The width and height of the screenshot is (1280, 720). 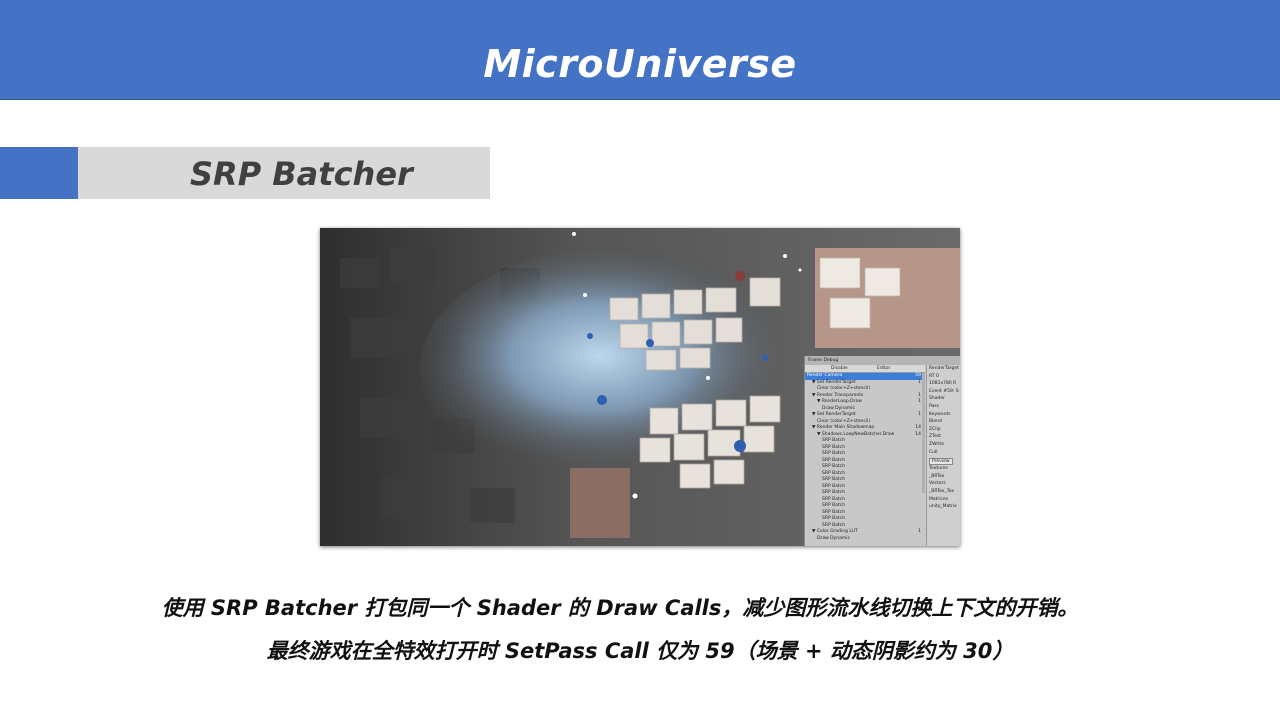 What do you see at coordinates (856, 434) in the screenshot?
I see `tree-row-label: ▼ Shadows.LoopNewBatcher.Draw` at bounding box center [856, 434].